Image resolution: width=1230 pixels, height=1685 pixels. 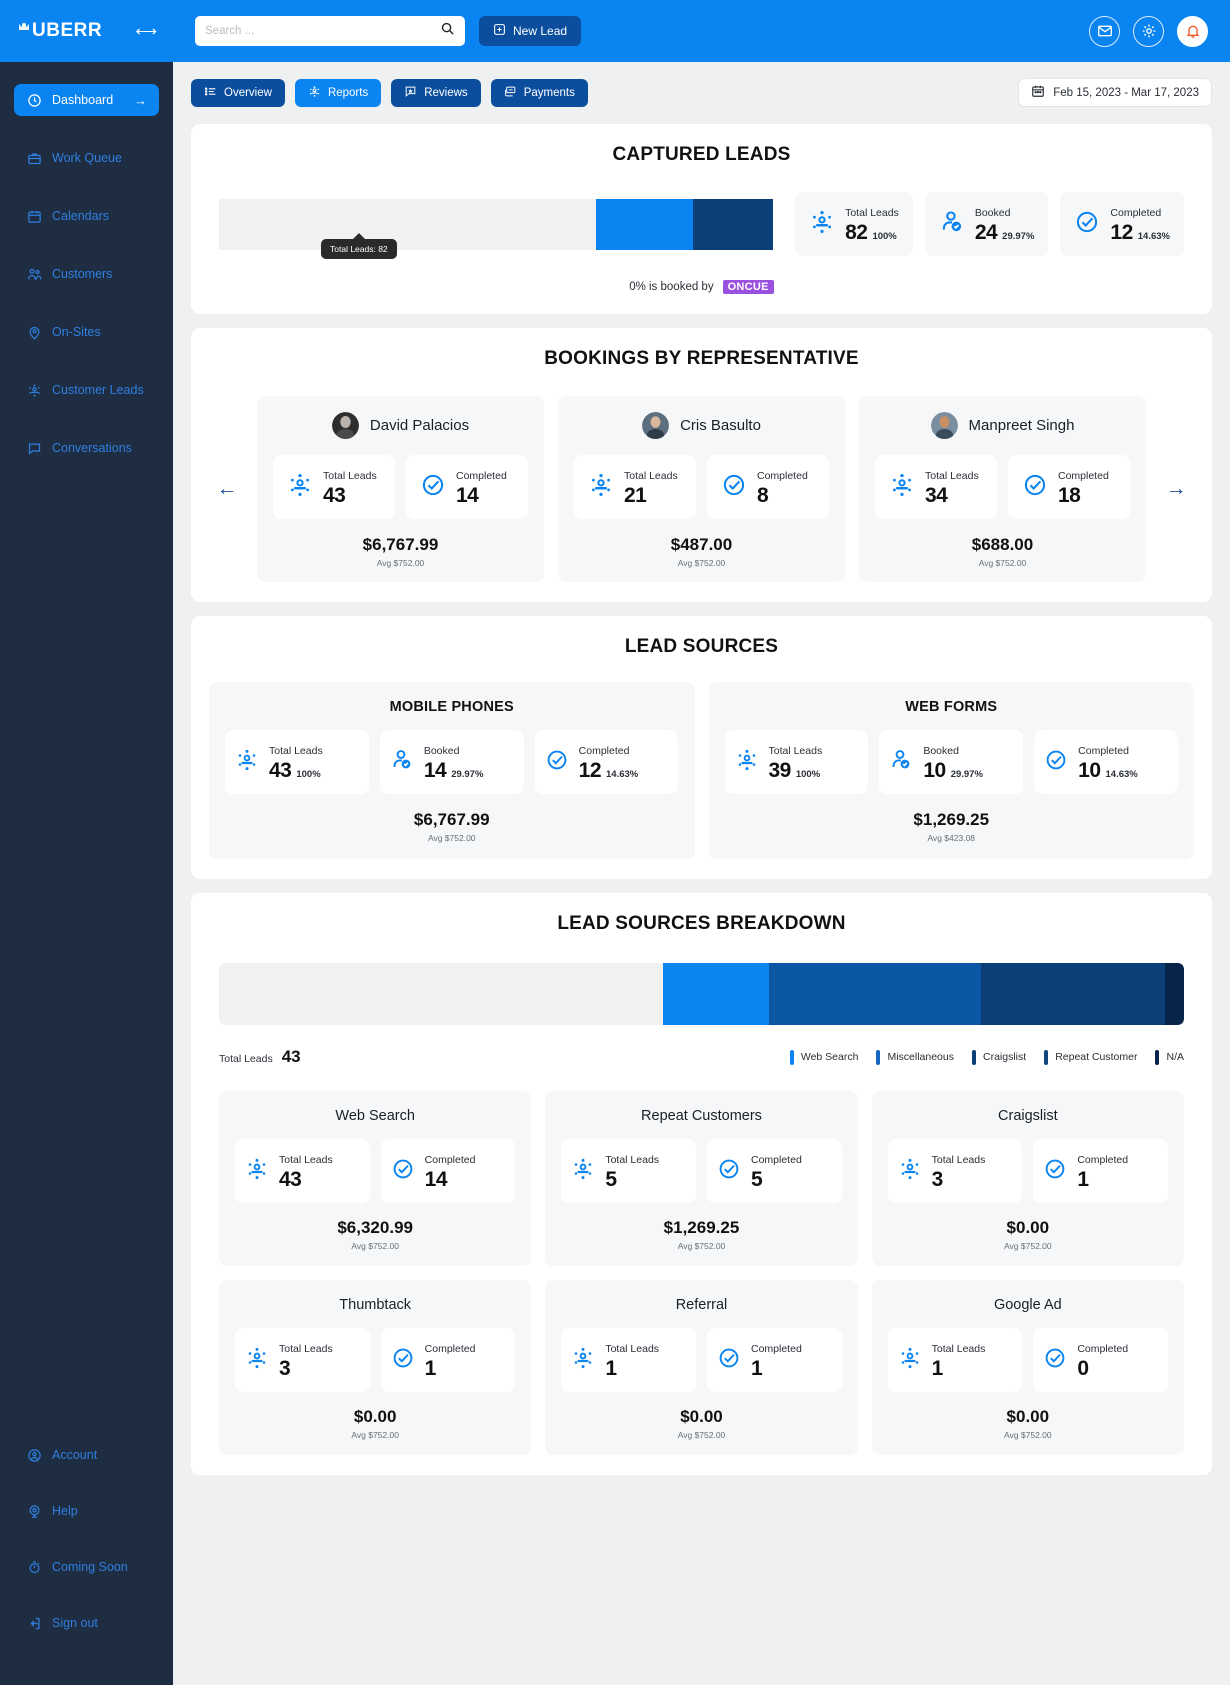 I want to click on brand-logo: UBERR, so click(x=59, y=31).